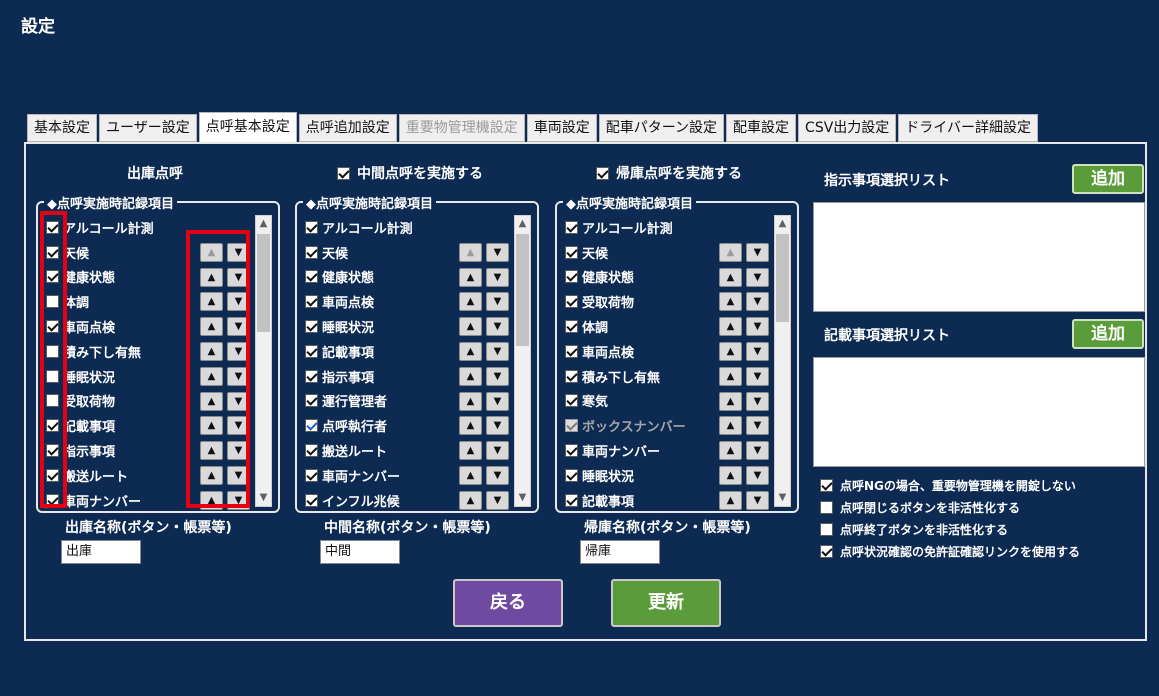  What do you see at coordinates (148, 128) in the screenshot?
I see `tab-1: ユーザー設定` at bounding box center [148, 128].